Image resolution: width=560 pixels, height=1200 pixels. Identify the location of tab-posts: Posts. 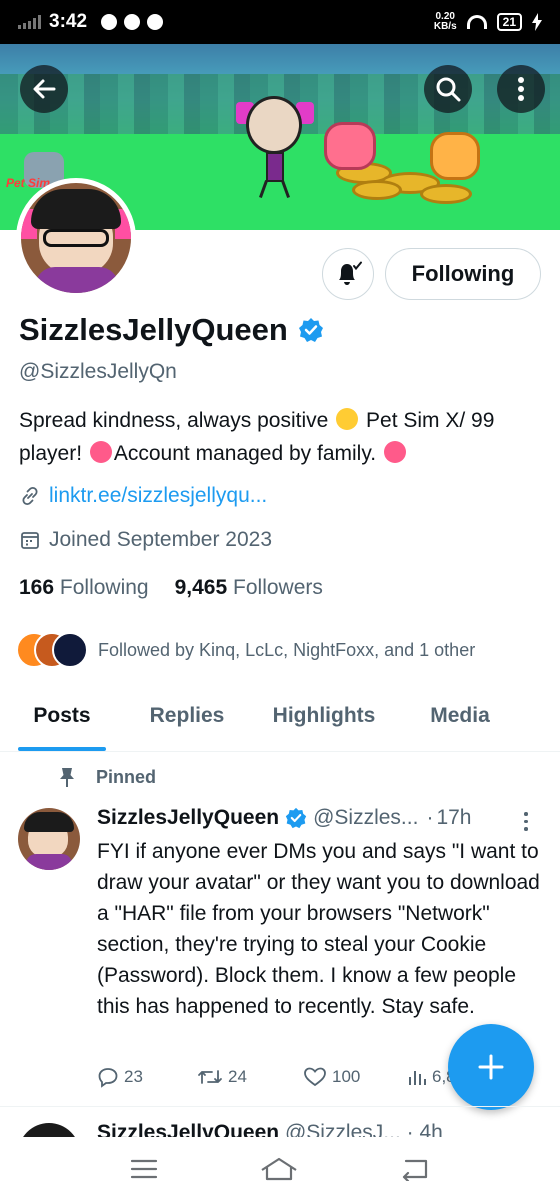
(62, 720).